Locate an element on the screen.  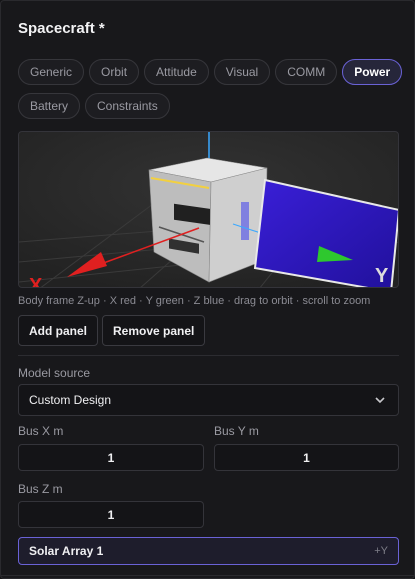
y-axis-label: Y is located at coordinates (382, 276).